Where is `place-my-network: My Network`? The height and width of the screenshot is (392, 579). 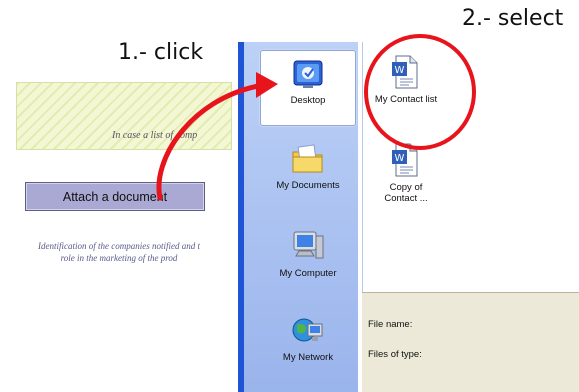 place-my-network: My Network is located at coordinates (308, 347).